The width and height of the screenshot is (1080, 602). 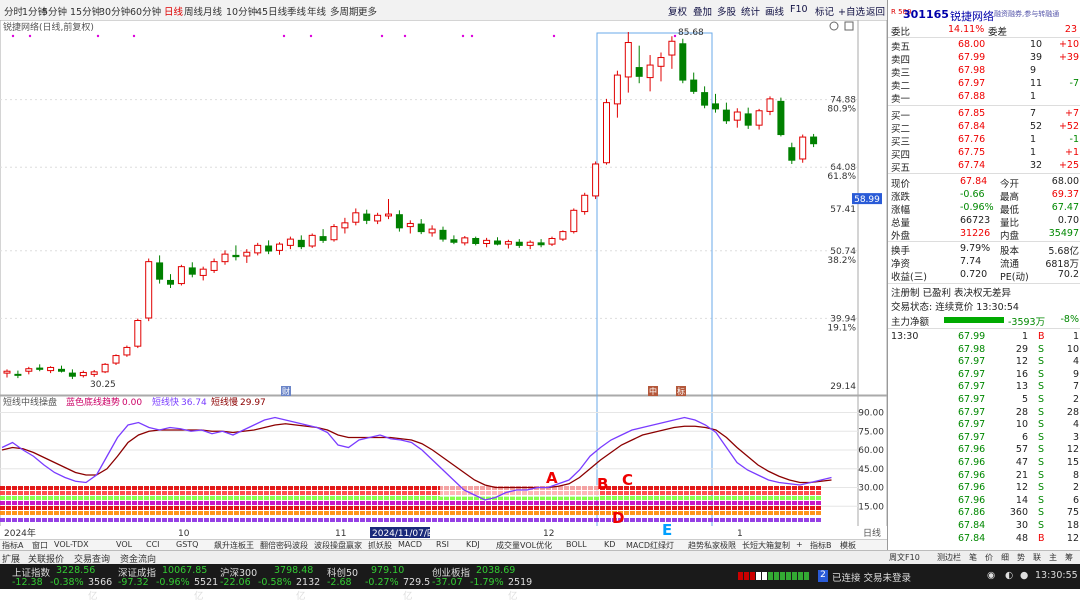 What do you see at coordinates (344, 11) in the screenshot?
I see `period-tab: 多周期` at bounding box center [344, 11].